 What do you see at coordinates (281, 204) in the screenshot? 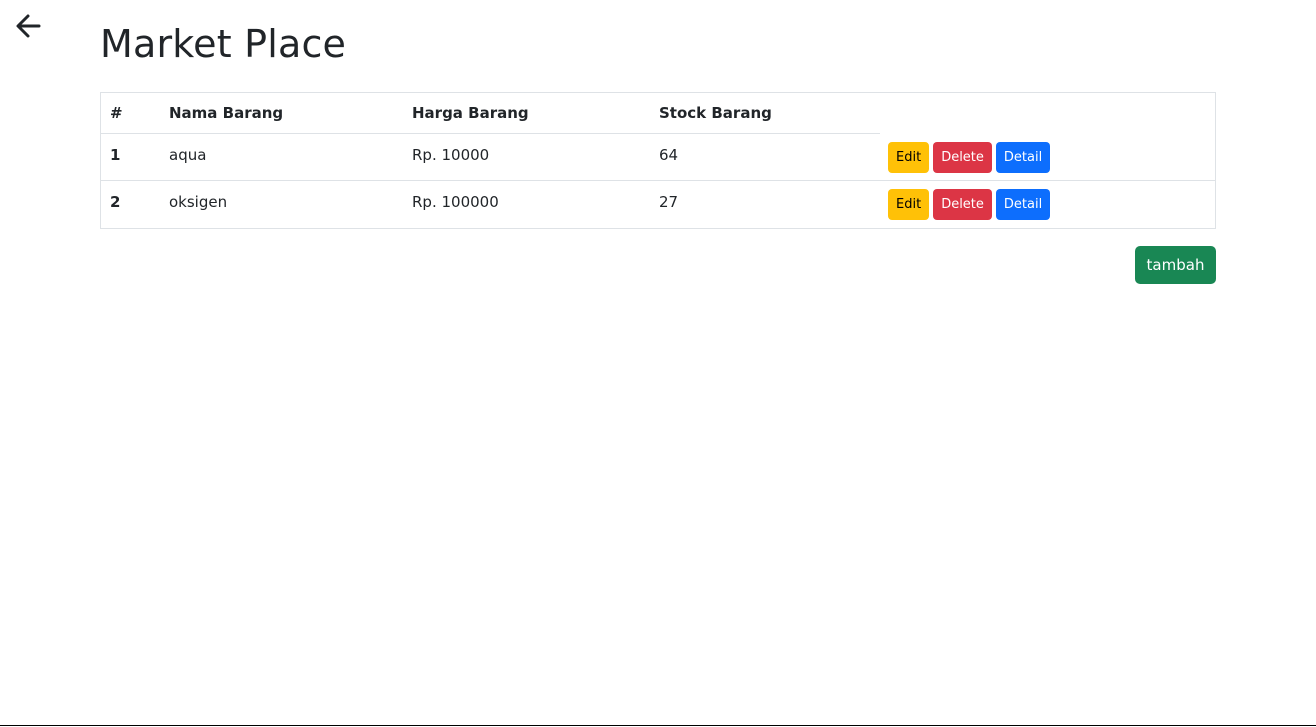
I see `item-name: oksigen` at bounding box center [281, 204].